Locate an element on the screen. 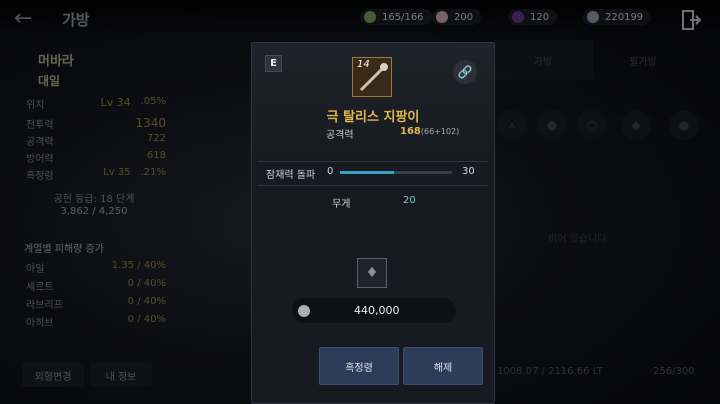 The image size is (720, 404). staff-icon: 14 is located at coordinates (372, 77).